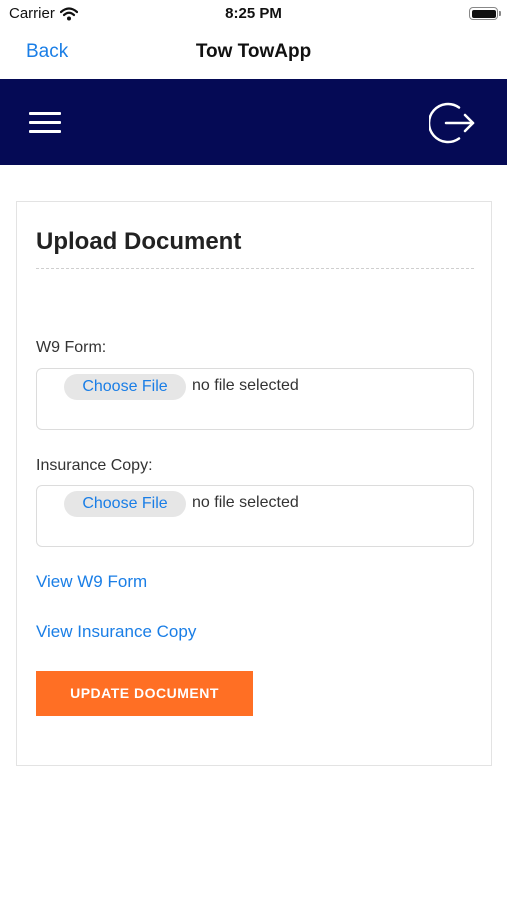 The width and height of the screenshot is (507, 900). What do you see at coordinates (245, 385) in the screenshot?
I see `w9-file-status: no file selected` at bounding box center [245, 385].